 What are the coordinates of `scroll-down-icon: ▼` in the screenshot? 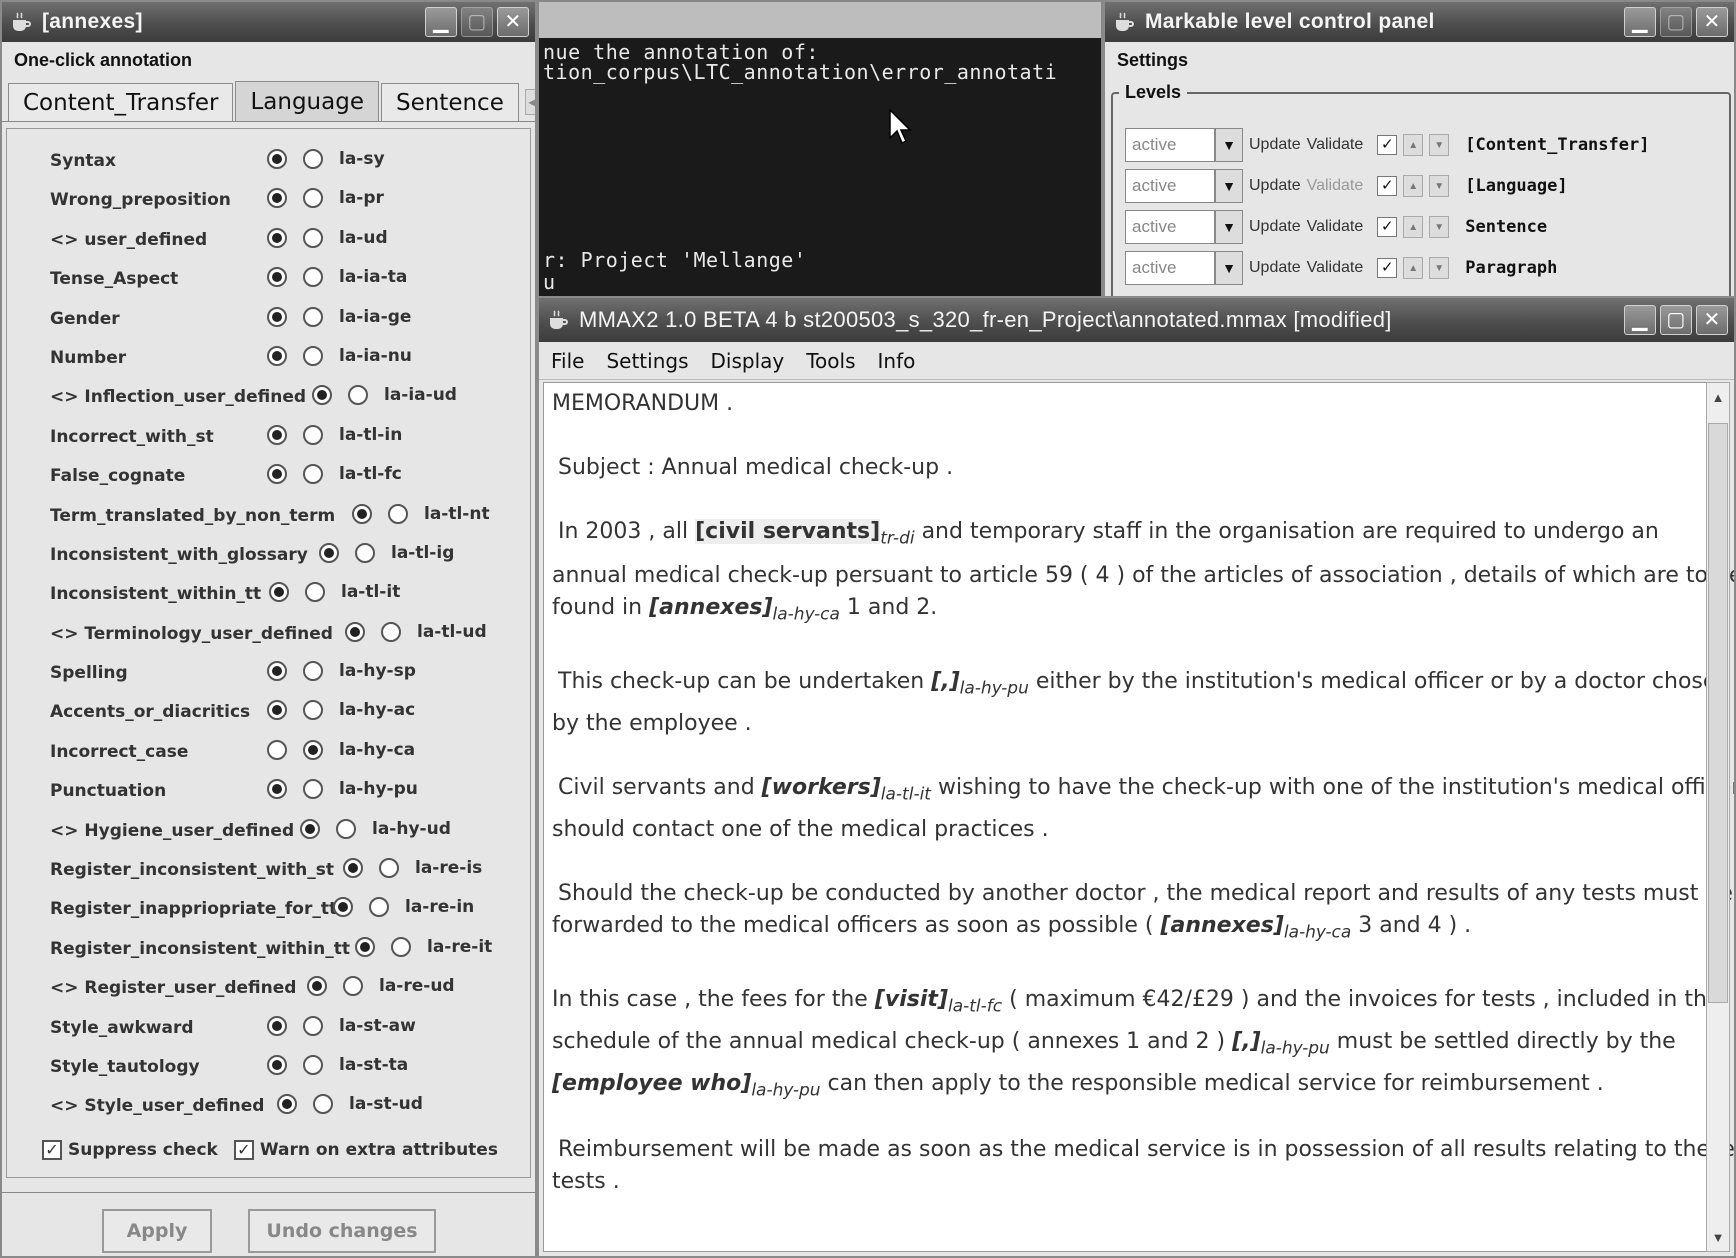 It's located at (1718, 1237).